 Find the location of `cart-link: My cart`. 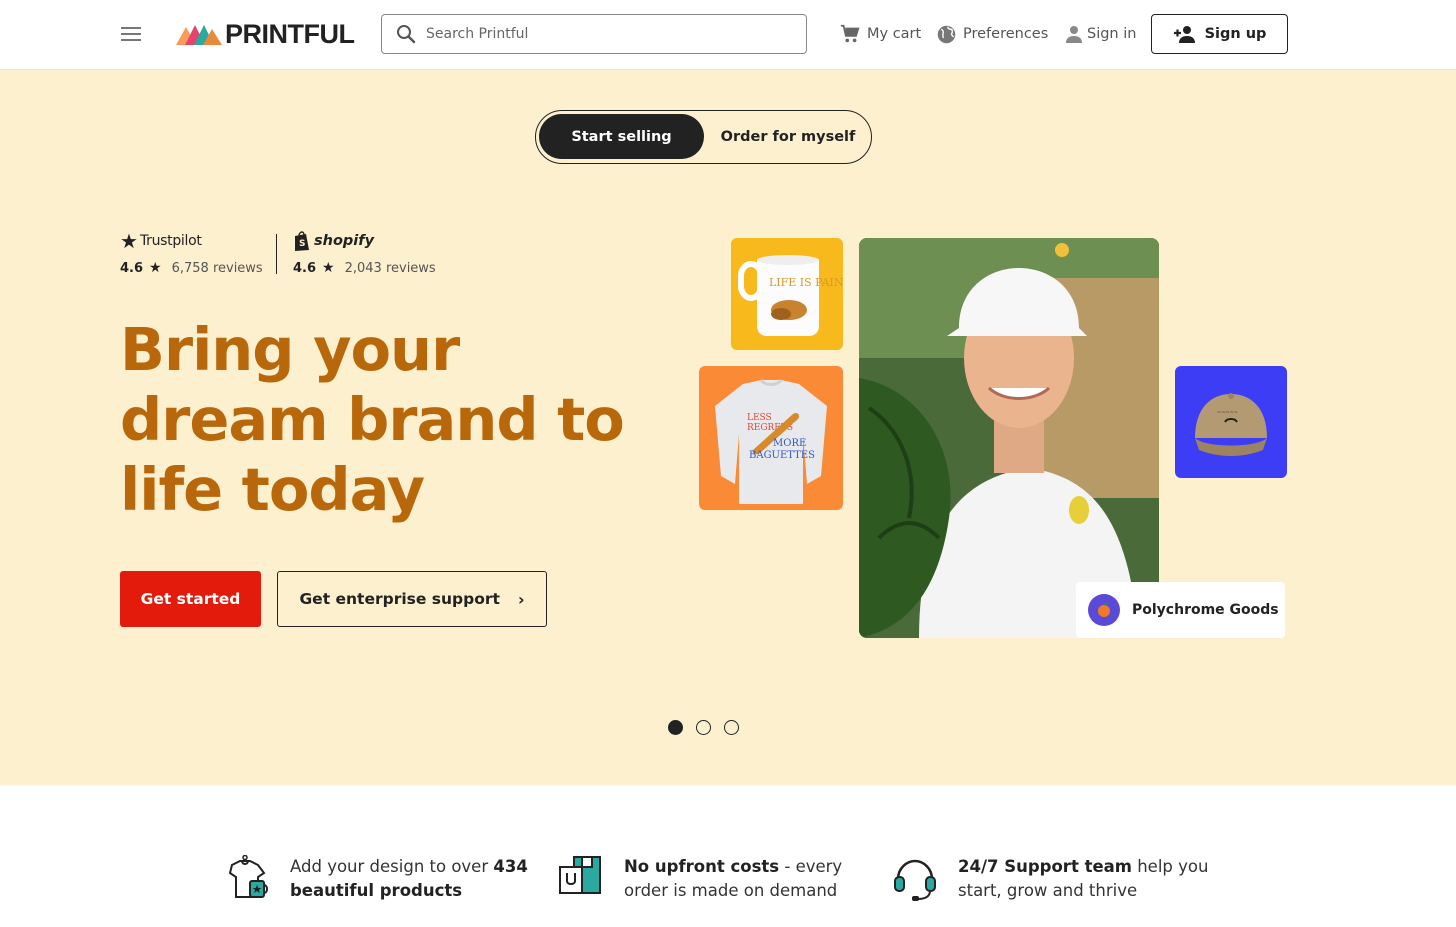

cart-link: My cart is located at coordinates (880, 34).